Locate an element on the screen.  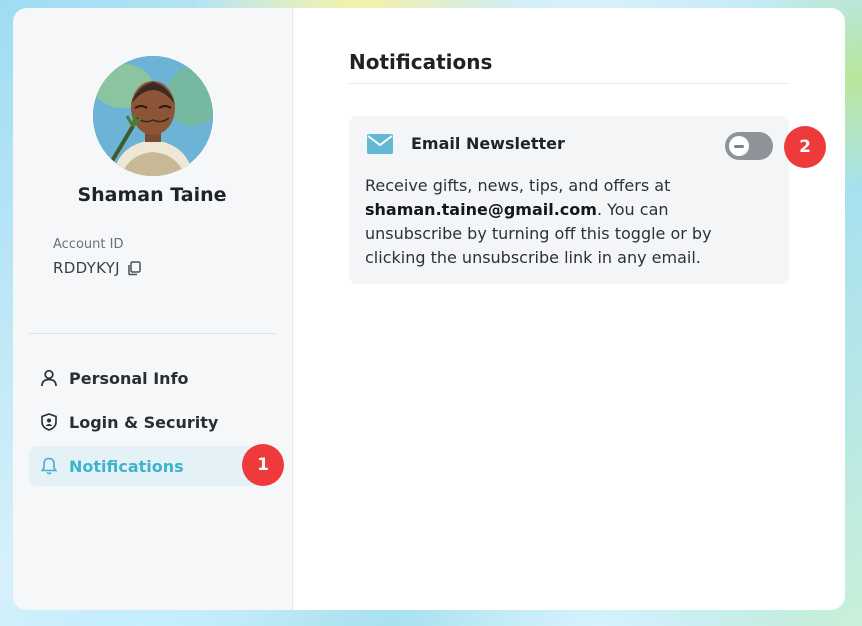
sidebar-item-personal-info: Personal Info is located at coordinates (147, 378).